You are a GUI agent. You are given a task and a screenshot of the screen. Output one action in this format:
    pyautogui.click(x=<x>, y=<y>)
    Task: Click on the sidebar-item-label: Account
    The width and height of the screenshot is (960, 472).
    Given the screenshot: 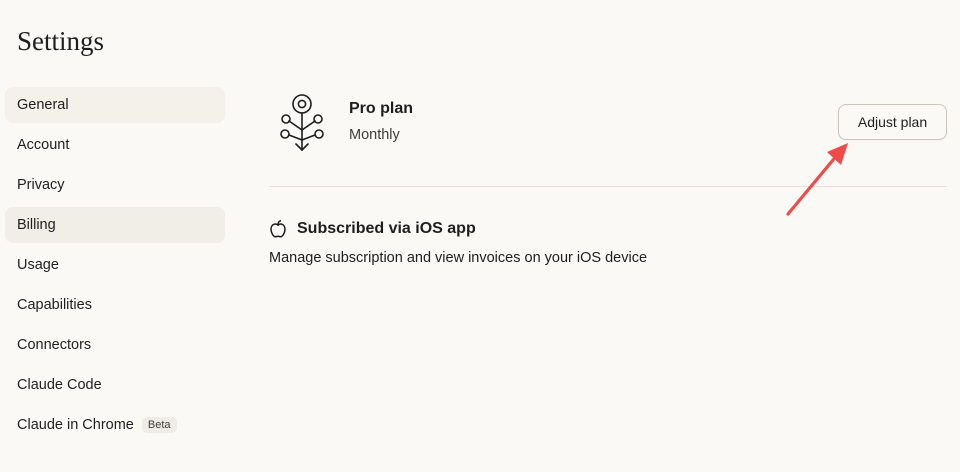 What is the action you would take?
    pyautogui.click(x=43, y=145)
    